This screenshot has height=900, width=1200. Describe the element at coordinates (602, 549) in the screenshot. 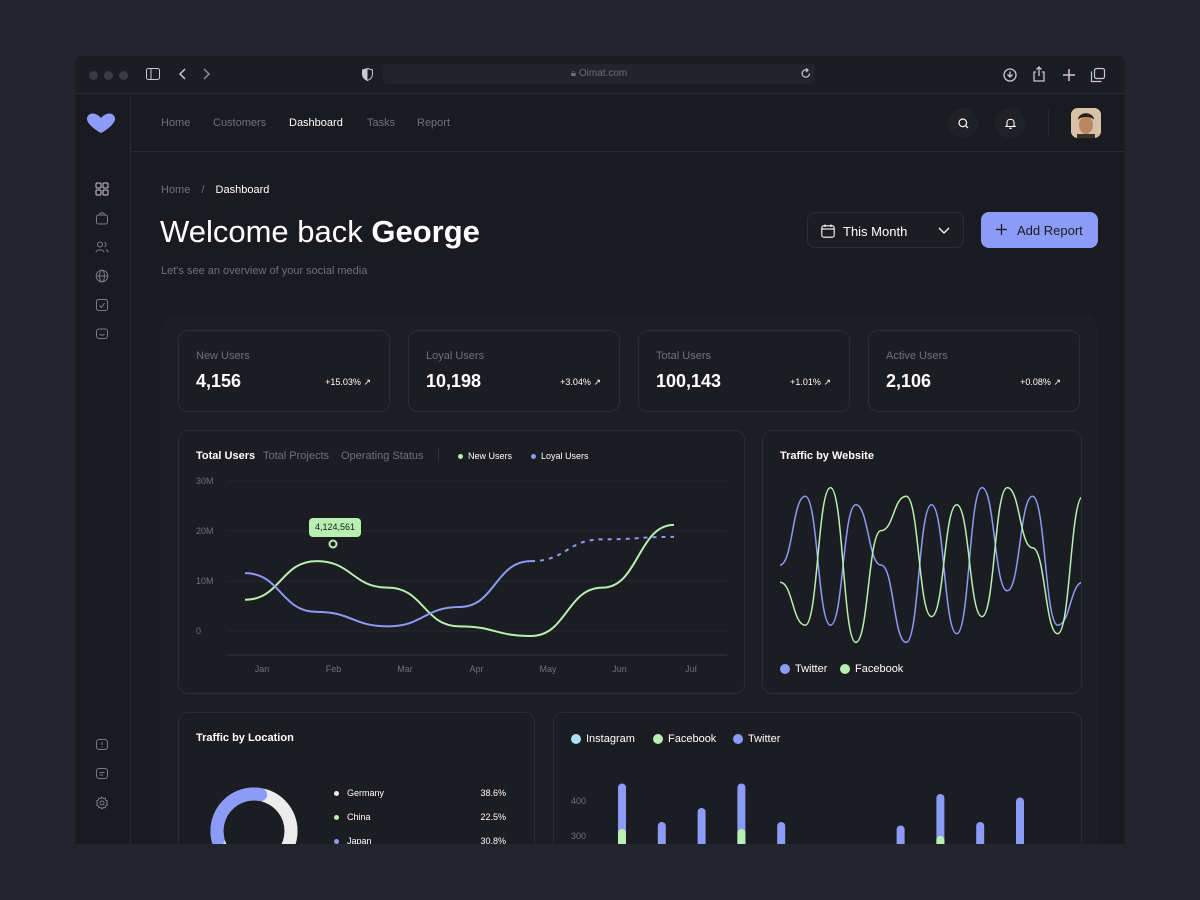

I see `series-line-loyal-users-forecast` at that location.